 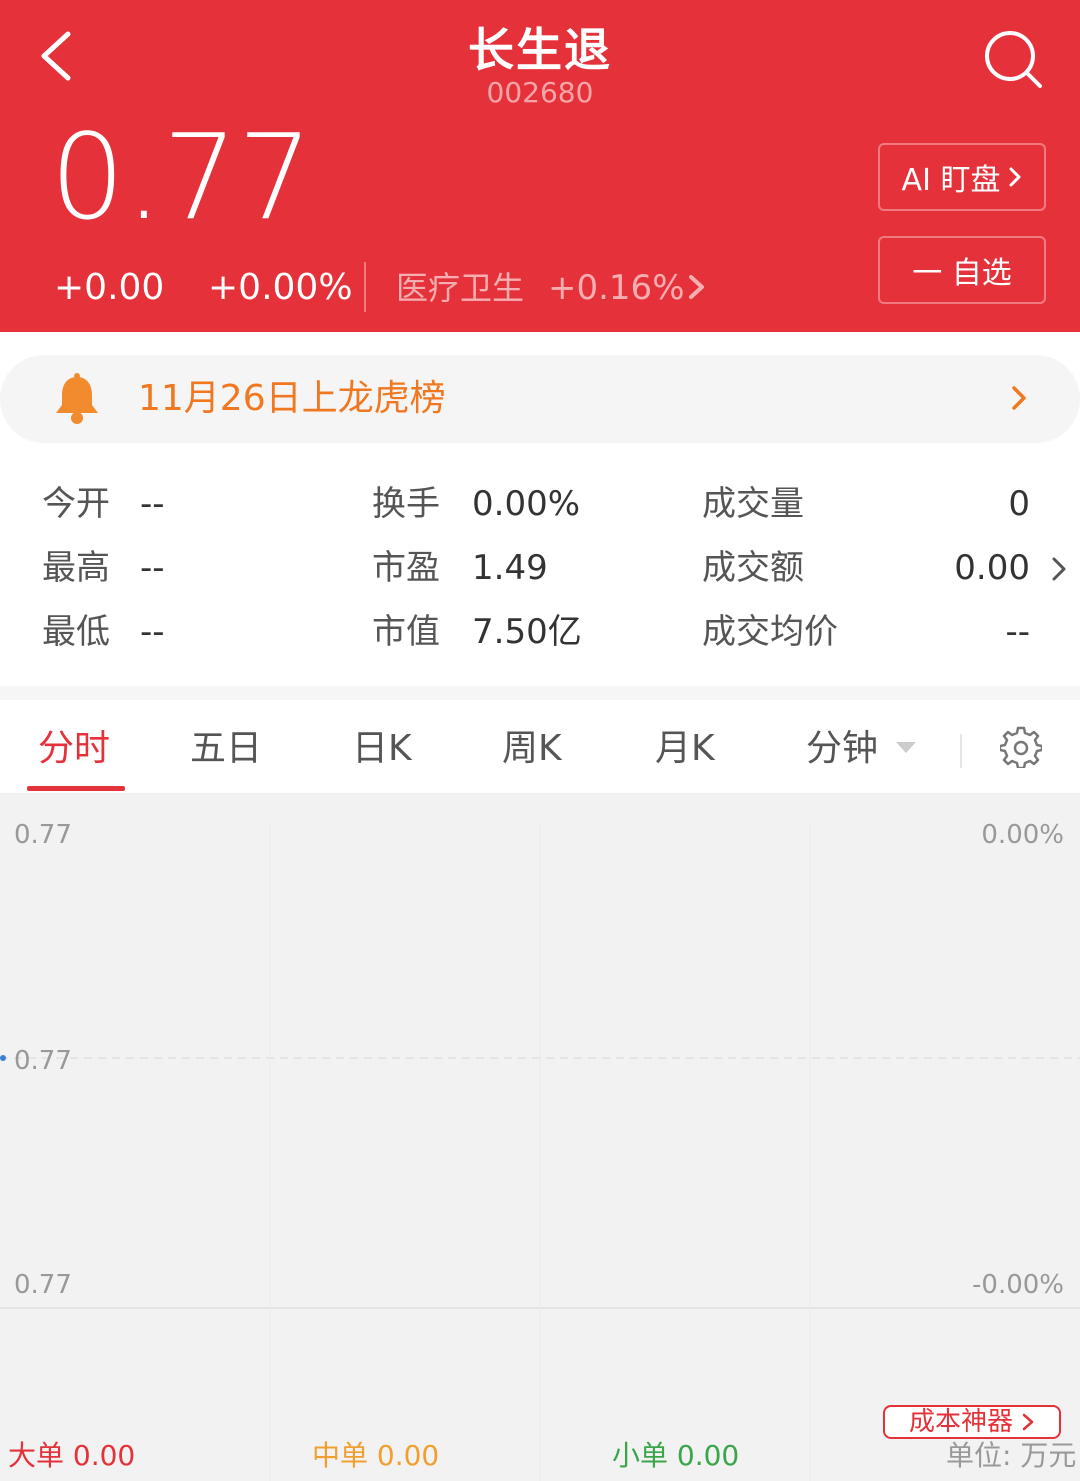 What do you see at coordinates (842, 749) in the screenshot?
I see `tab-minute: 分钟` at bounding box center [842, 749].